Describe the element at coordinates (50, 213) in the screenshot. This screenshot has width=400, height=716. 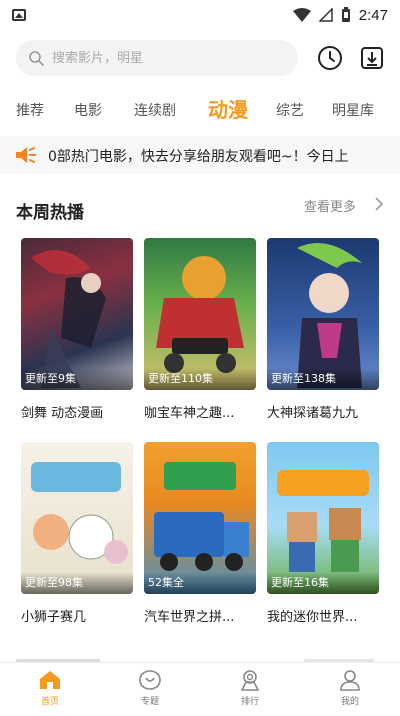
I see `section-title: 本周热播` at that location.